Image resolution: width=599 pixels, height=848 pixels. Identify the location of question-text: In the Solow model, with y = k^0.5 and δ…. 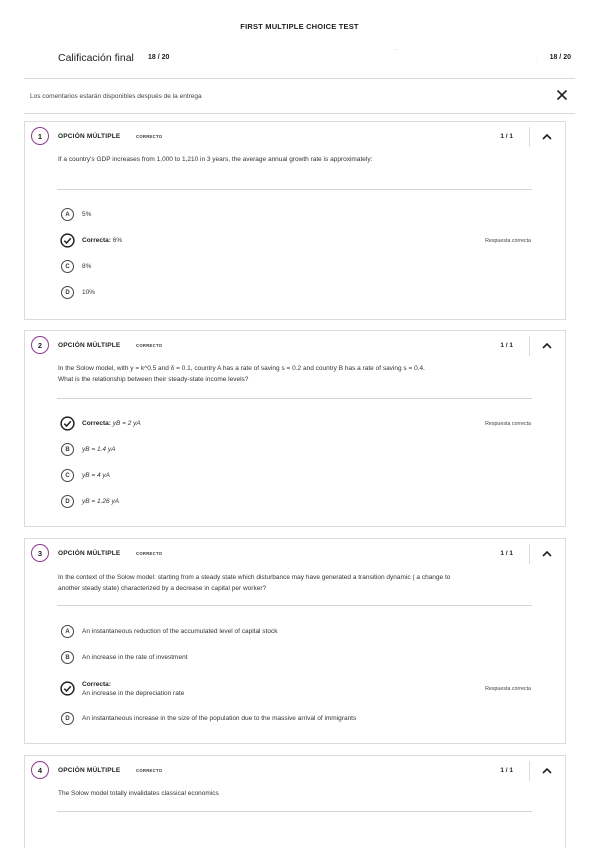
(296, 374).